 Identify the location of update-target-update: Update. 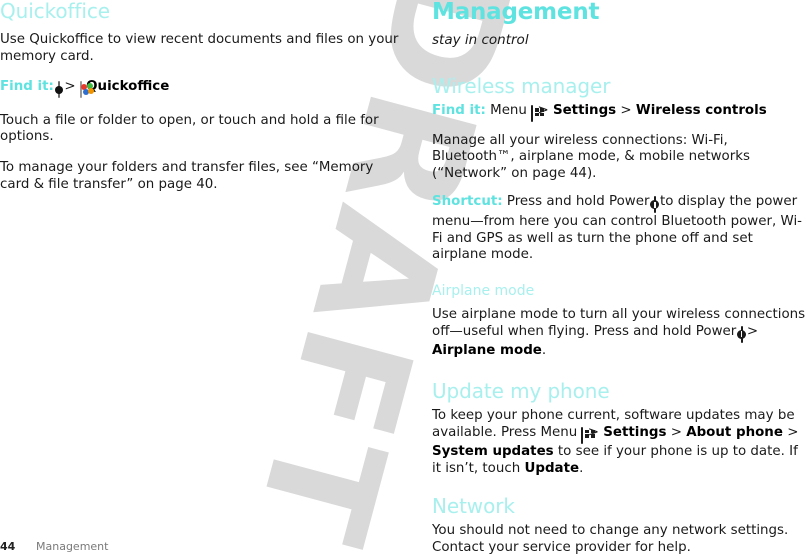
(552, 468).